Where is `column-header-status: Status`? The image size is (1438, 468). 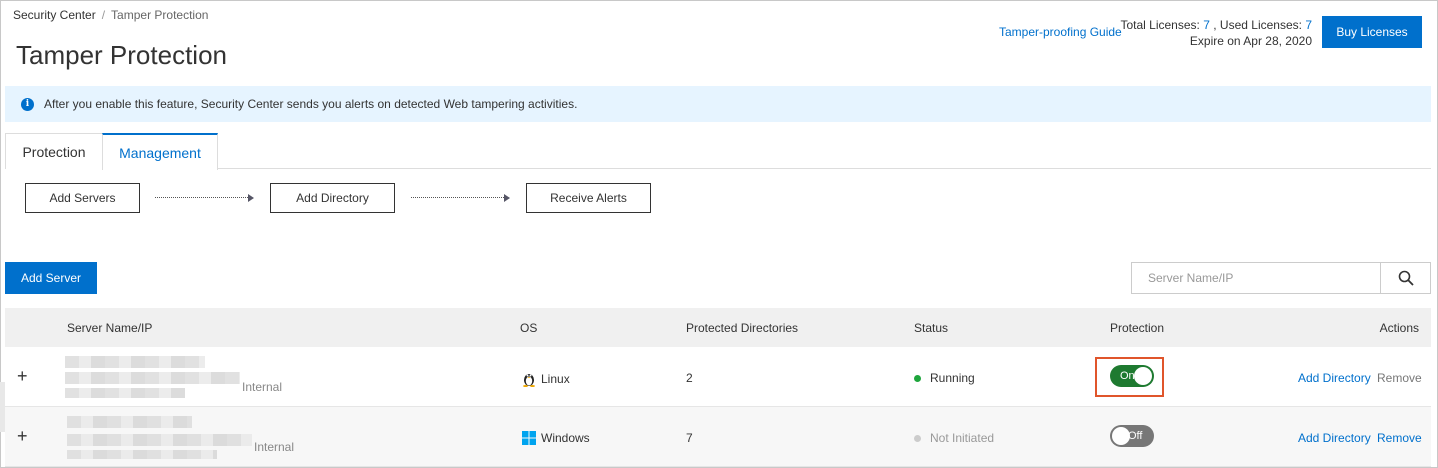 column-header-status: Status is located at coordinates (931, 328).